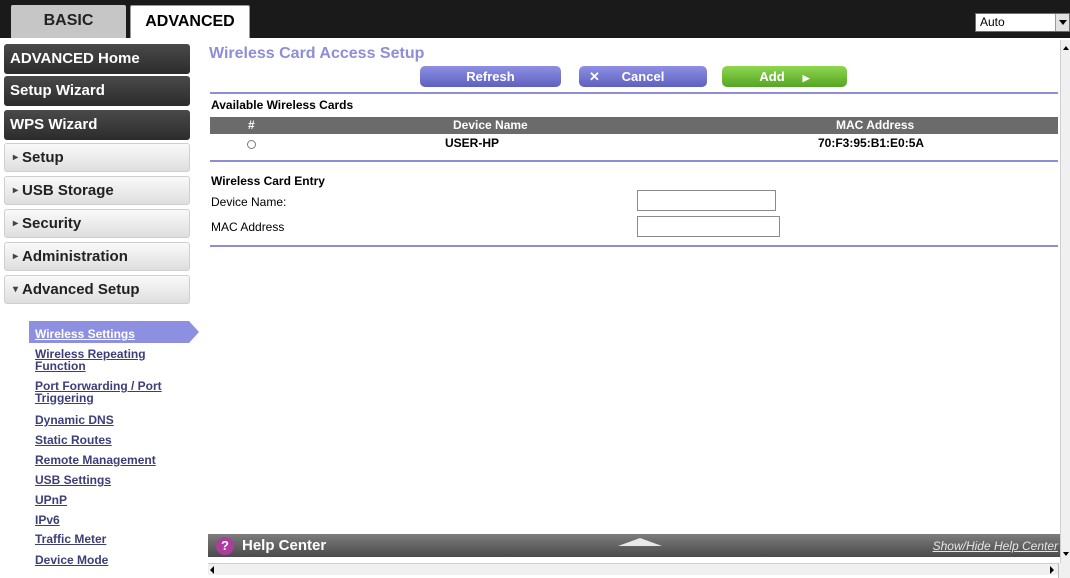  Describe the element at coordinates (225, 546) in the screenshot. I see `help-icon: ?` at that location.